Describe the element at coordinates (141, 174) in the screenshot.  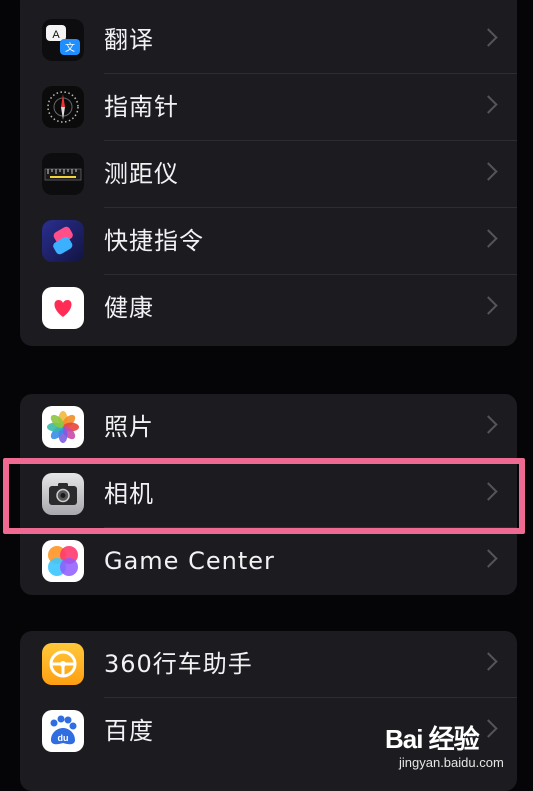
I see `settings-row-label: 测距仪` at that location.